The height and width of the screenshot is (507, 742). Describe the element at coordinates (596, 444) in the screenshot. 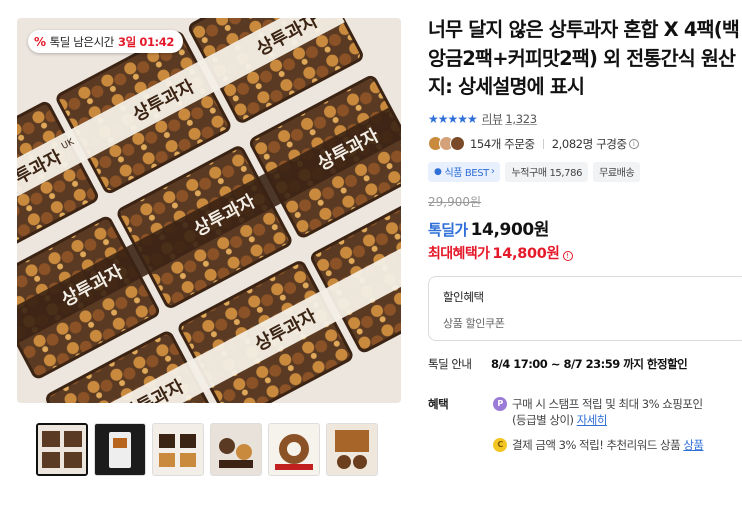

I see `perk-text: 결제 금액 3% 적립! 추천리워드 상품` at that location.